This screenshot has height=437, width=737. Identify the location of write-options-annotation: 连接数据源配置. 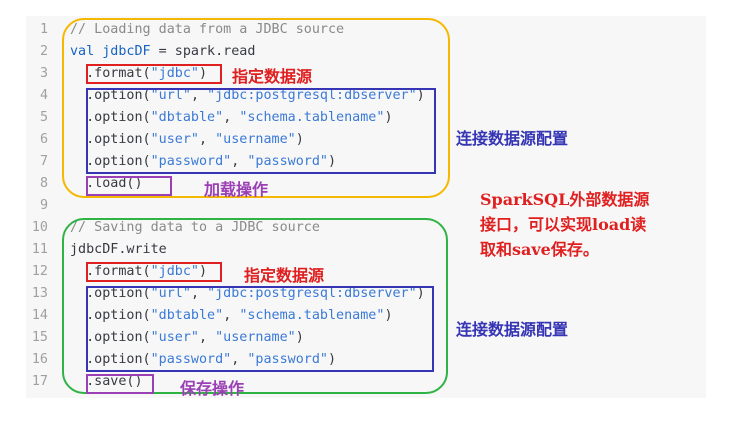
(512, 329).